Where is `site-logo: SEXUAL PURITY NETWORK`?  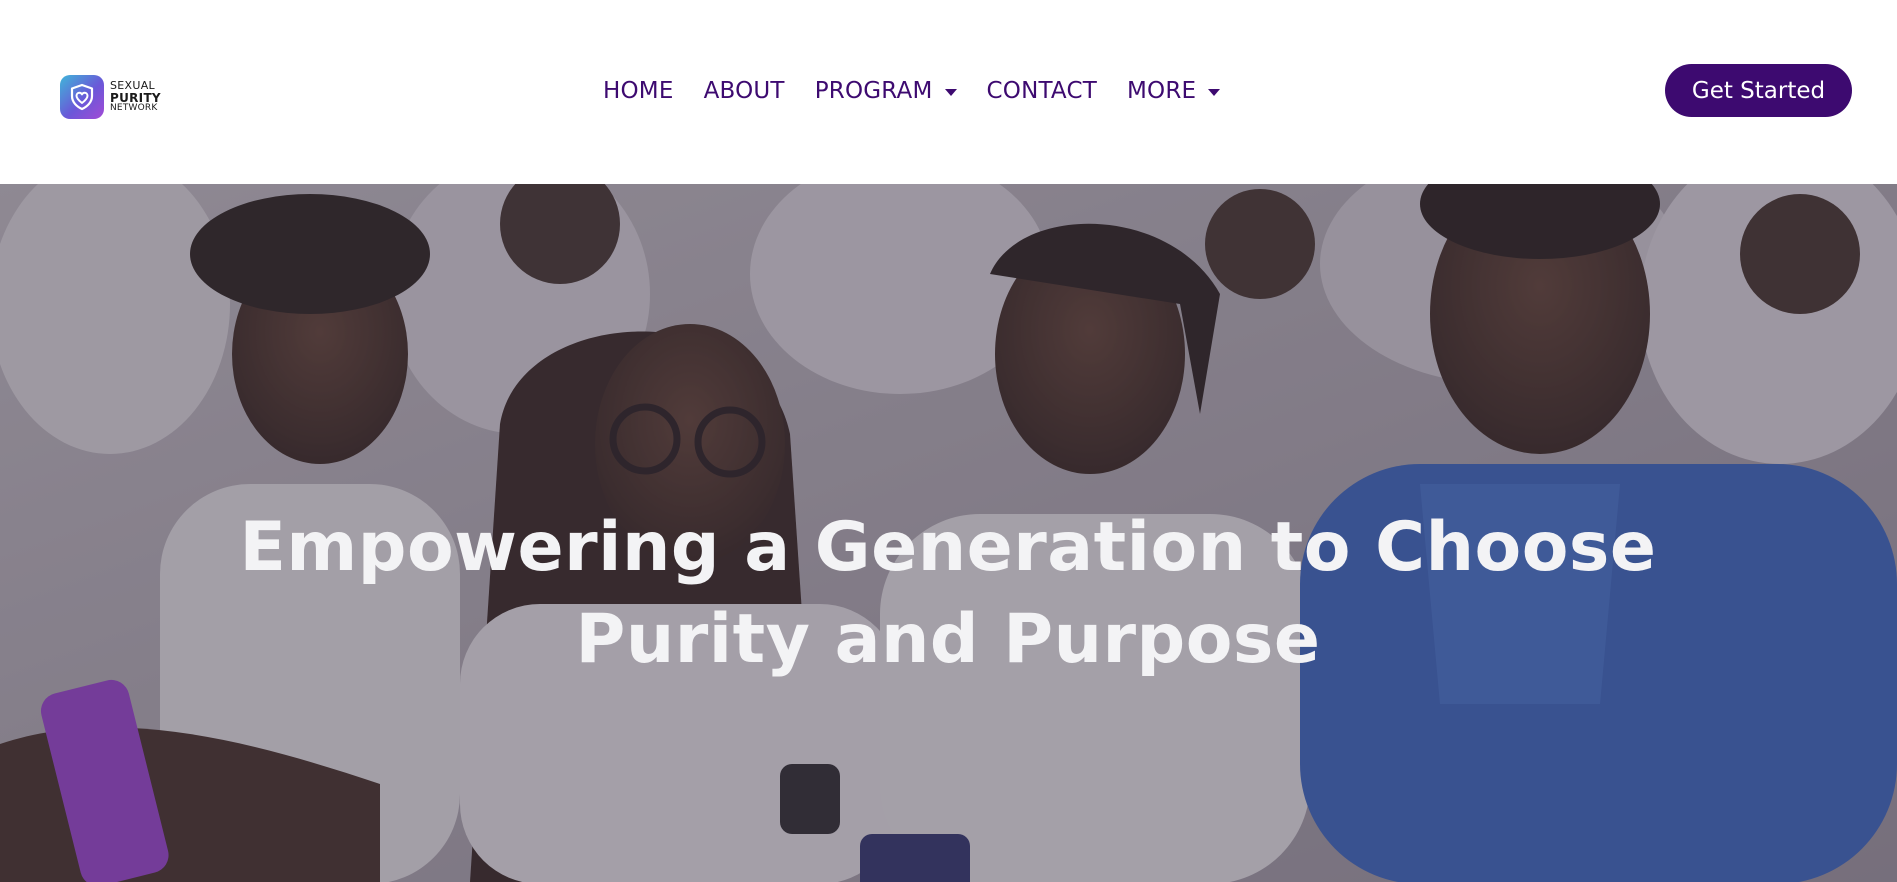
site-logo: SEXUAL PURITY NETWORK is located at coordinates (110, 97).